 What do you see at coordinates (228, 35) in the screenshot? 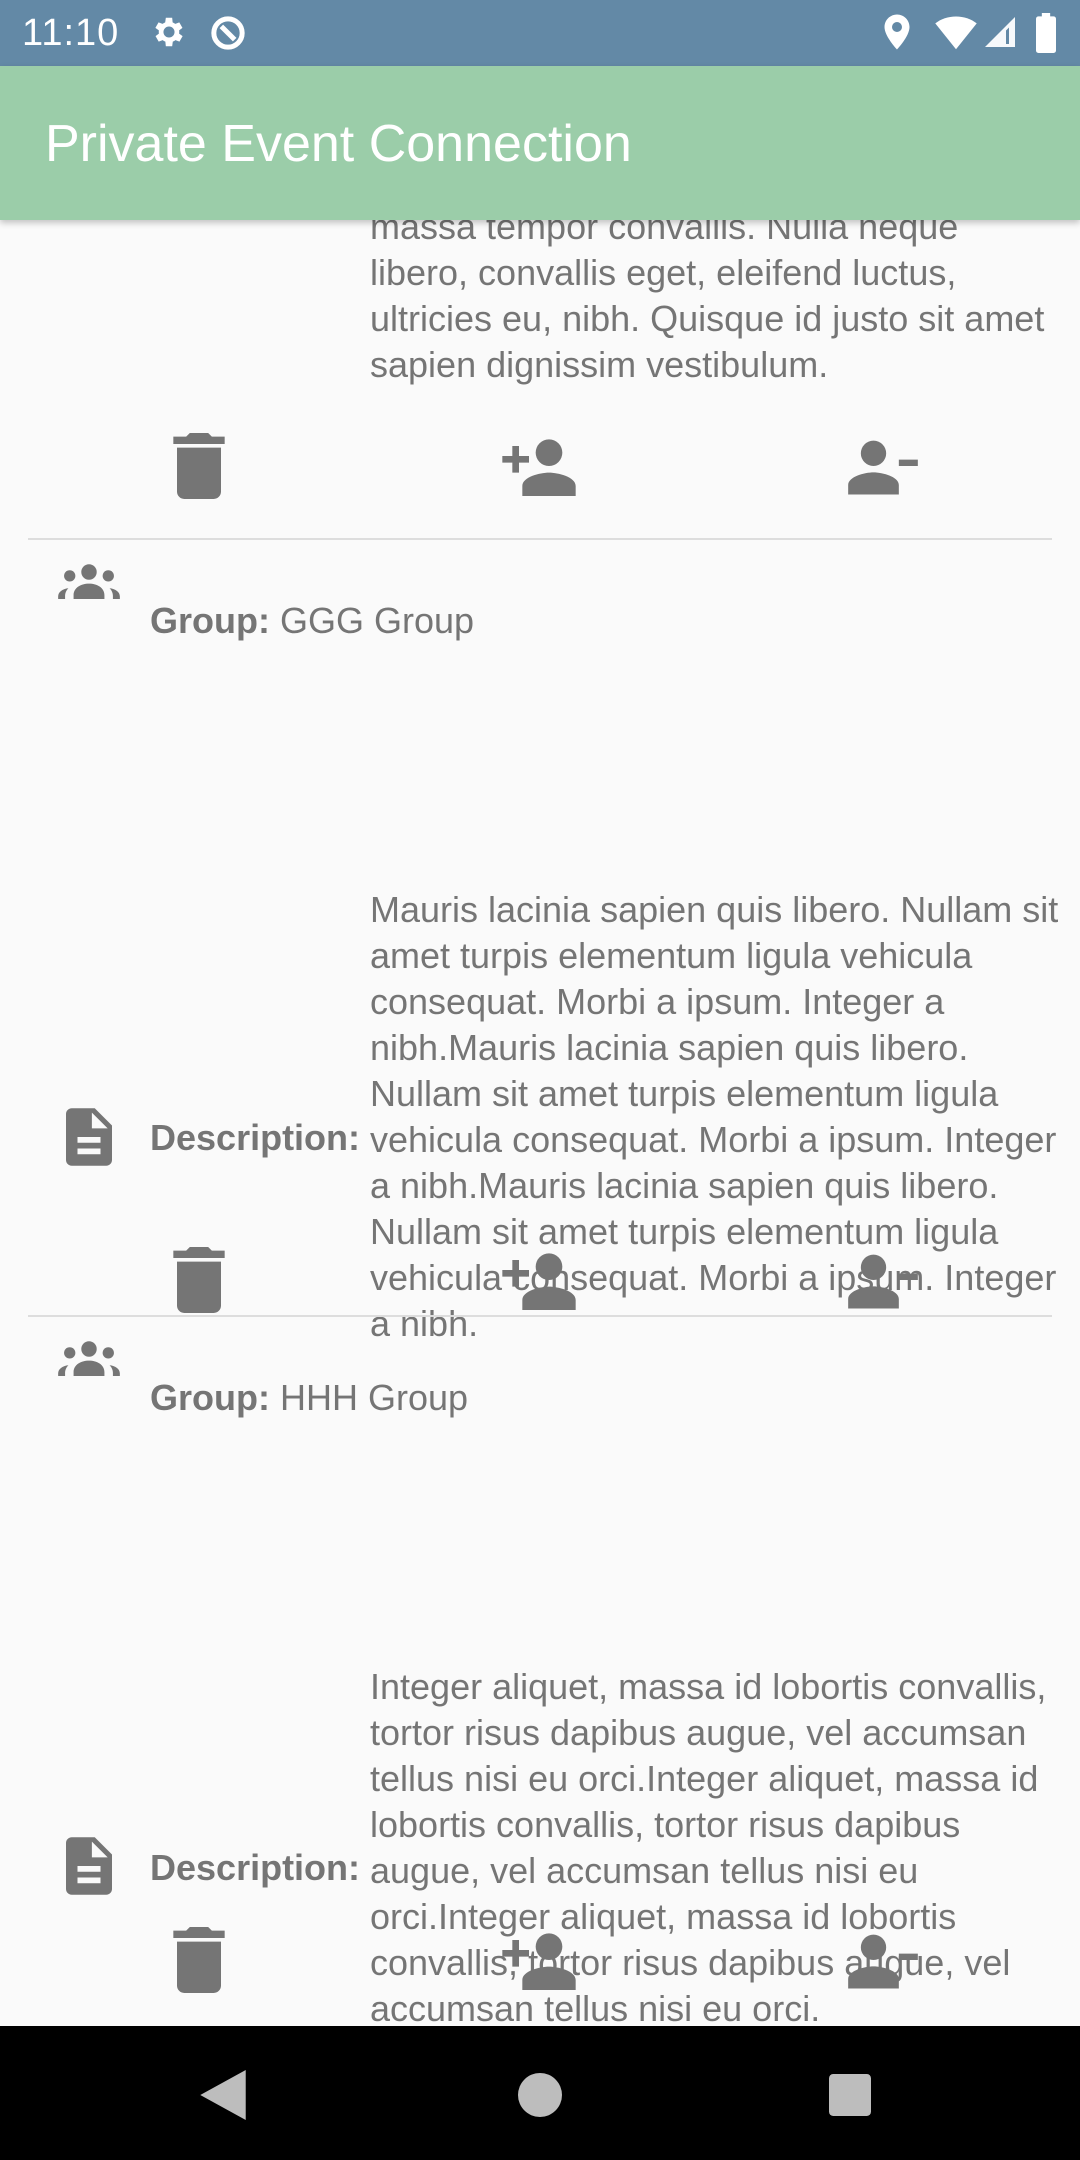
I see `sync-icon` at bounding box center [228, 35].